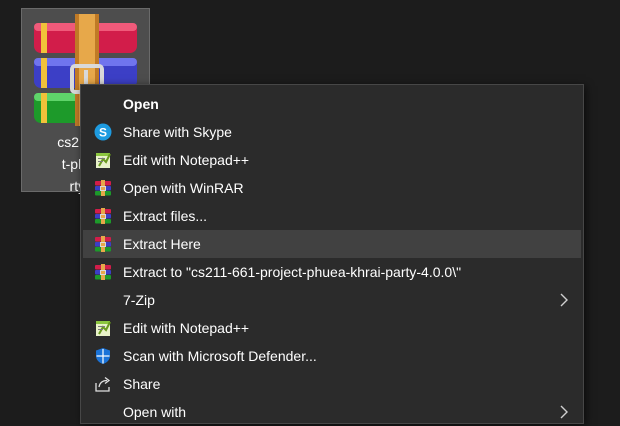 The width and height of the screenshot is (620, 426). Describe the element at coordinates (332, 104) in the screenshot. I see `menu-item-open: Open` at that location.